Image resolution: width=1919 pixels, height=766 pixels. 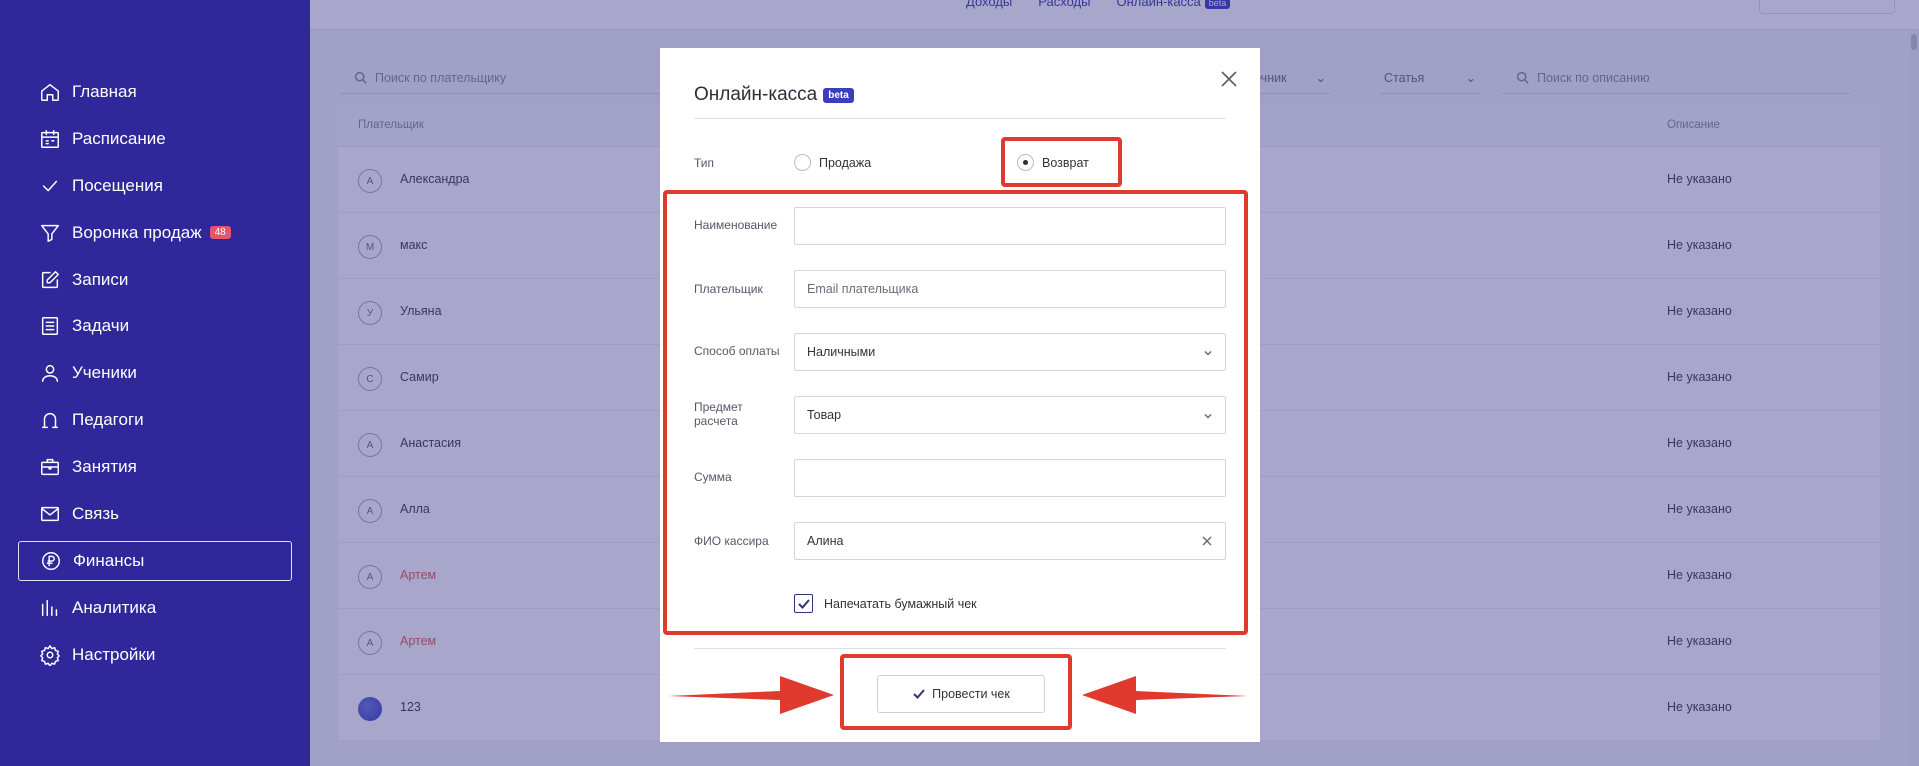 What do you see at coordinates (100, 279) in the screenshot?
I see `sidebar-item-label: Записи` at bounding box center [100, 279].